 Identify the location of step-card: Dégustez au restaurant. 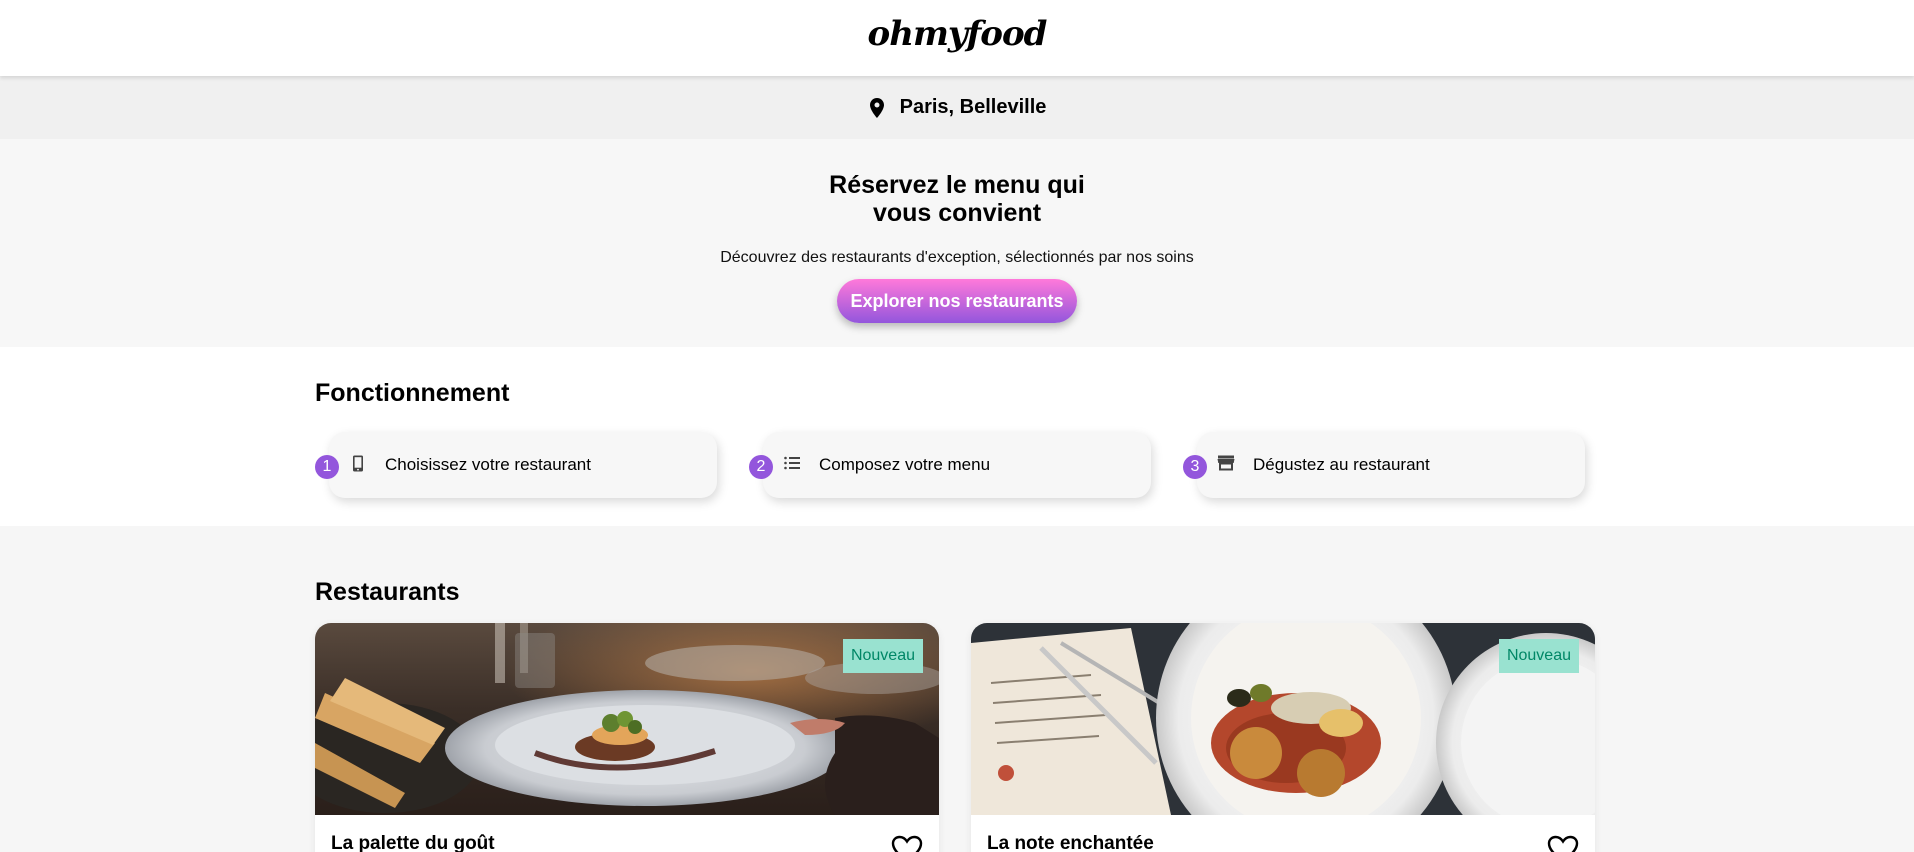
(1391, 465).